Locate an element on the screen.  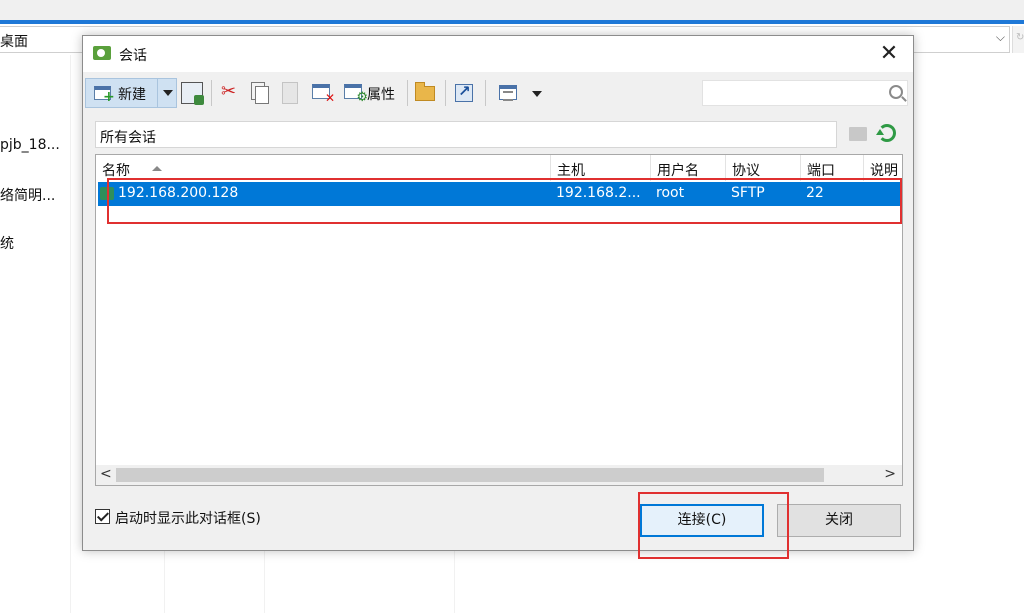
search-icon is located at coordinates (896, 92).